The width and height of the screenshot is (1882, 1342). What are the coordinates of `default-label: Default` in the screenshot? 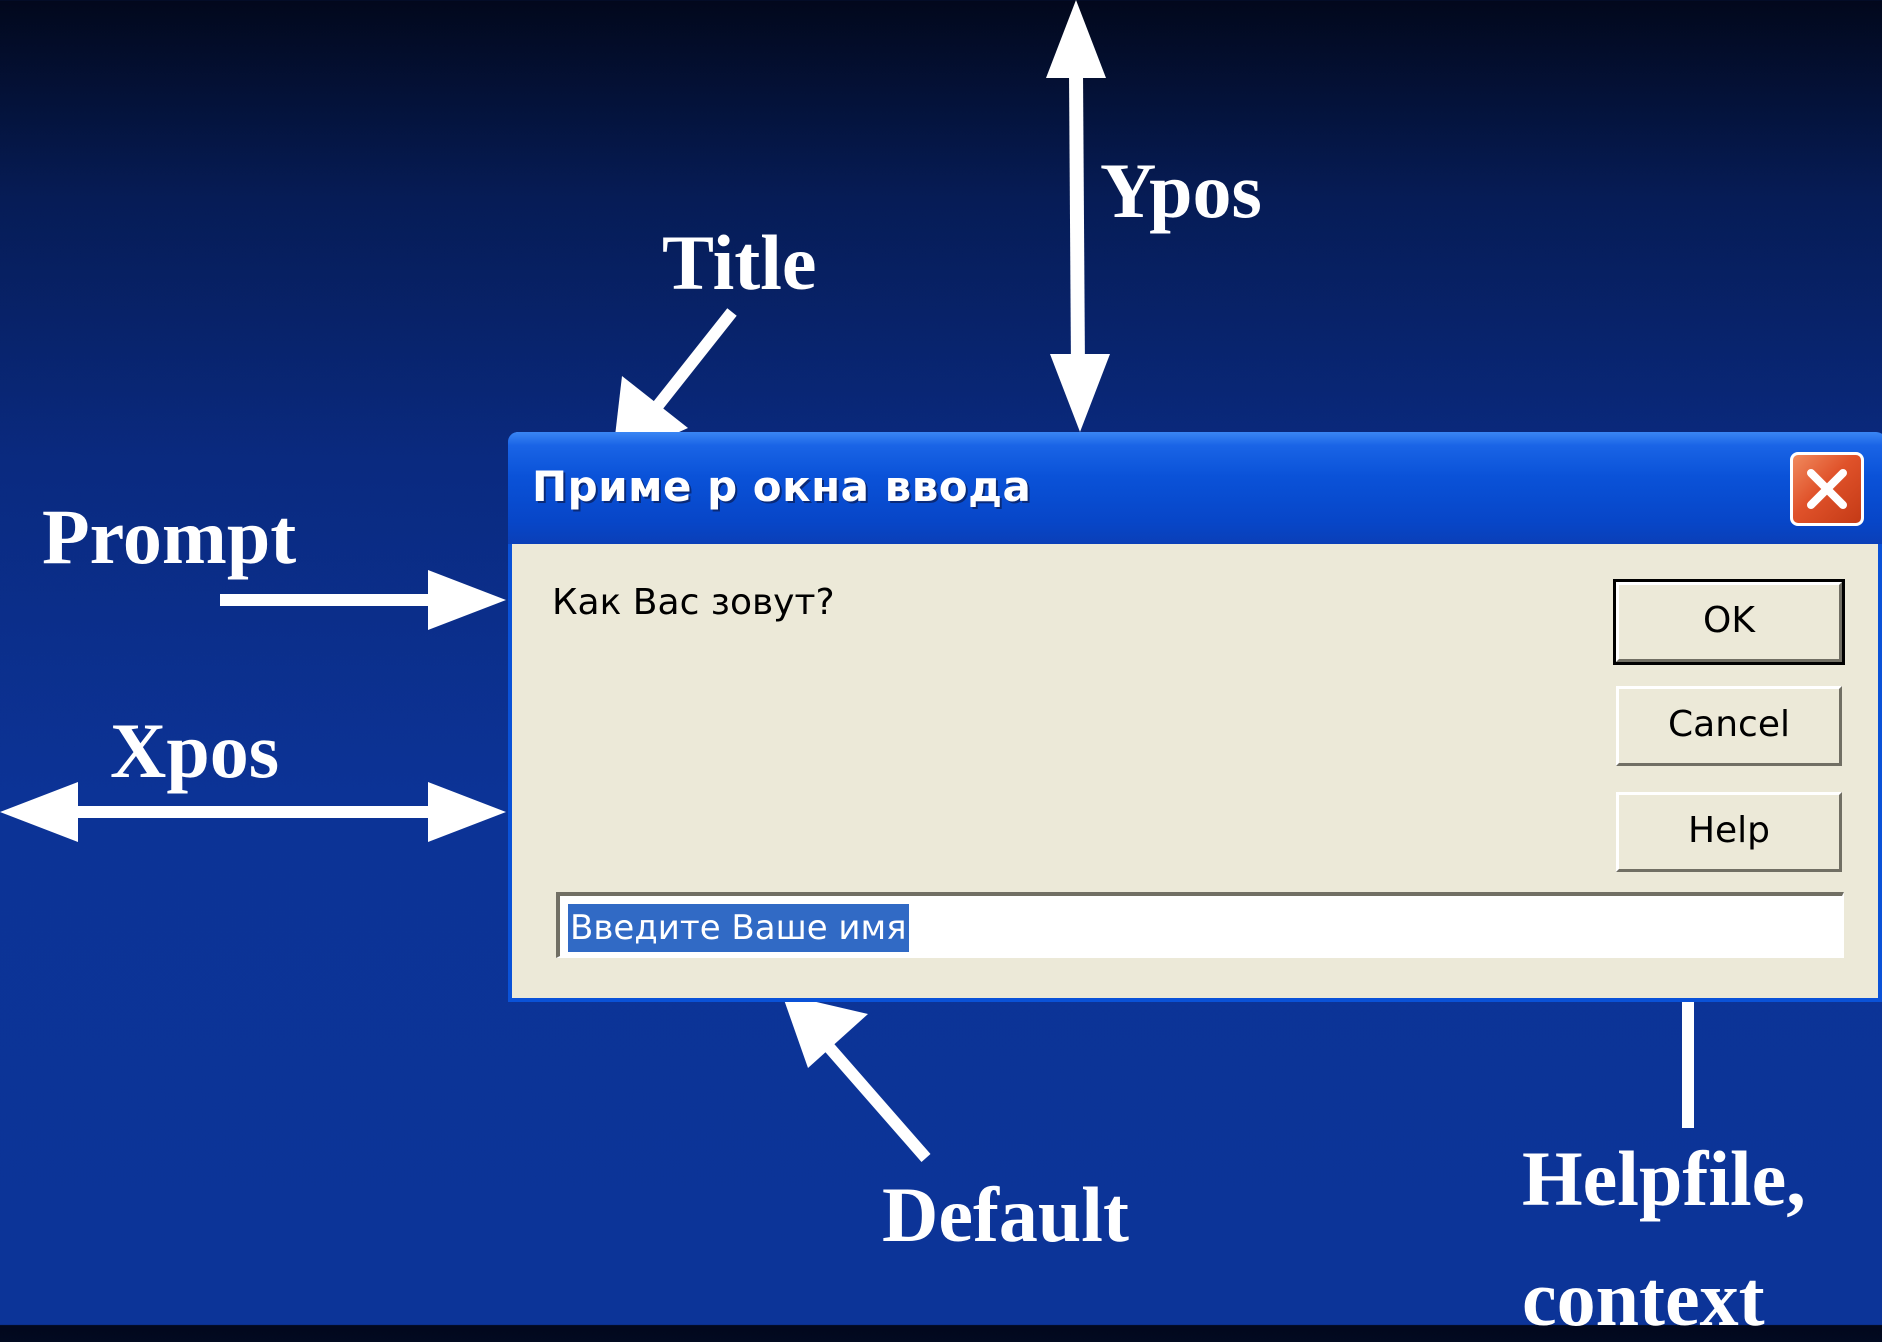 It's located at (1005, 1214).